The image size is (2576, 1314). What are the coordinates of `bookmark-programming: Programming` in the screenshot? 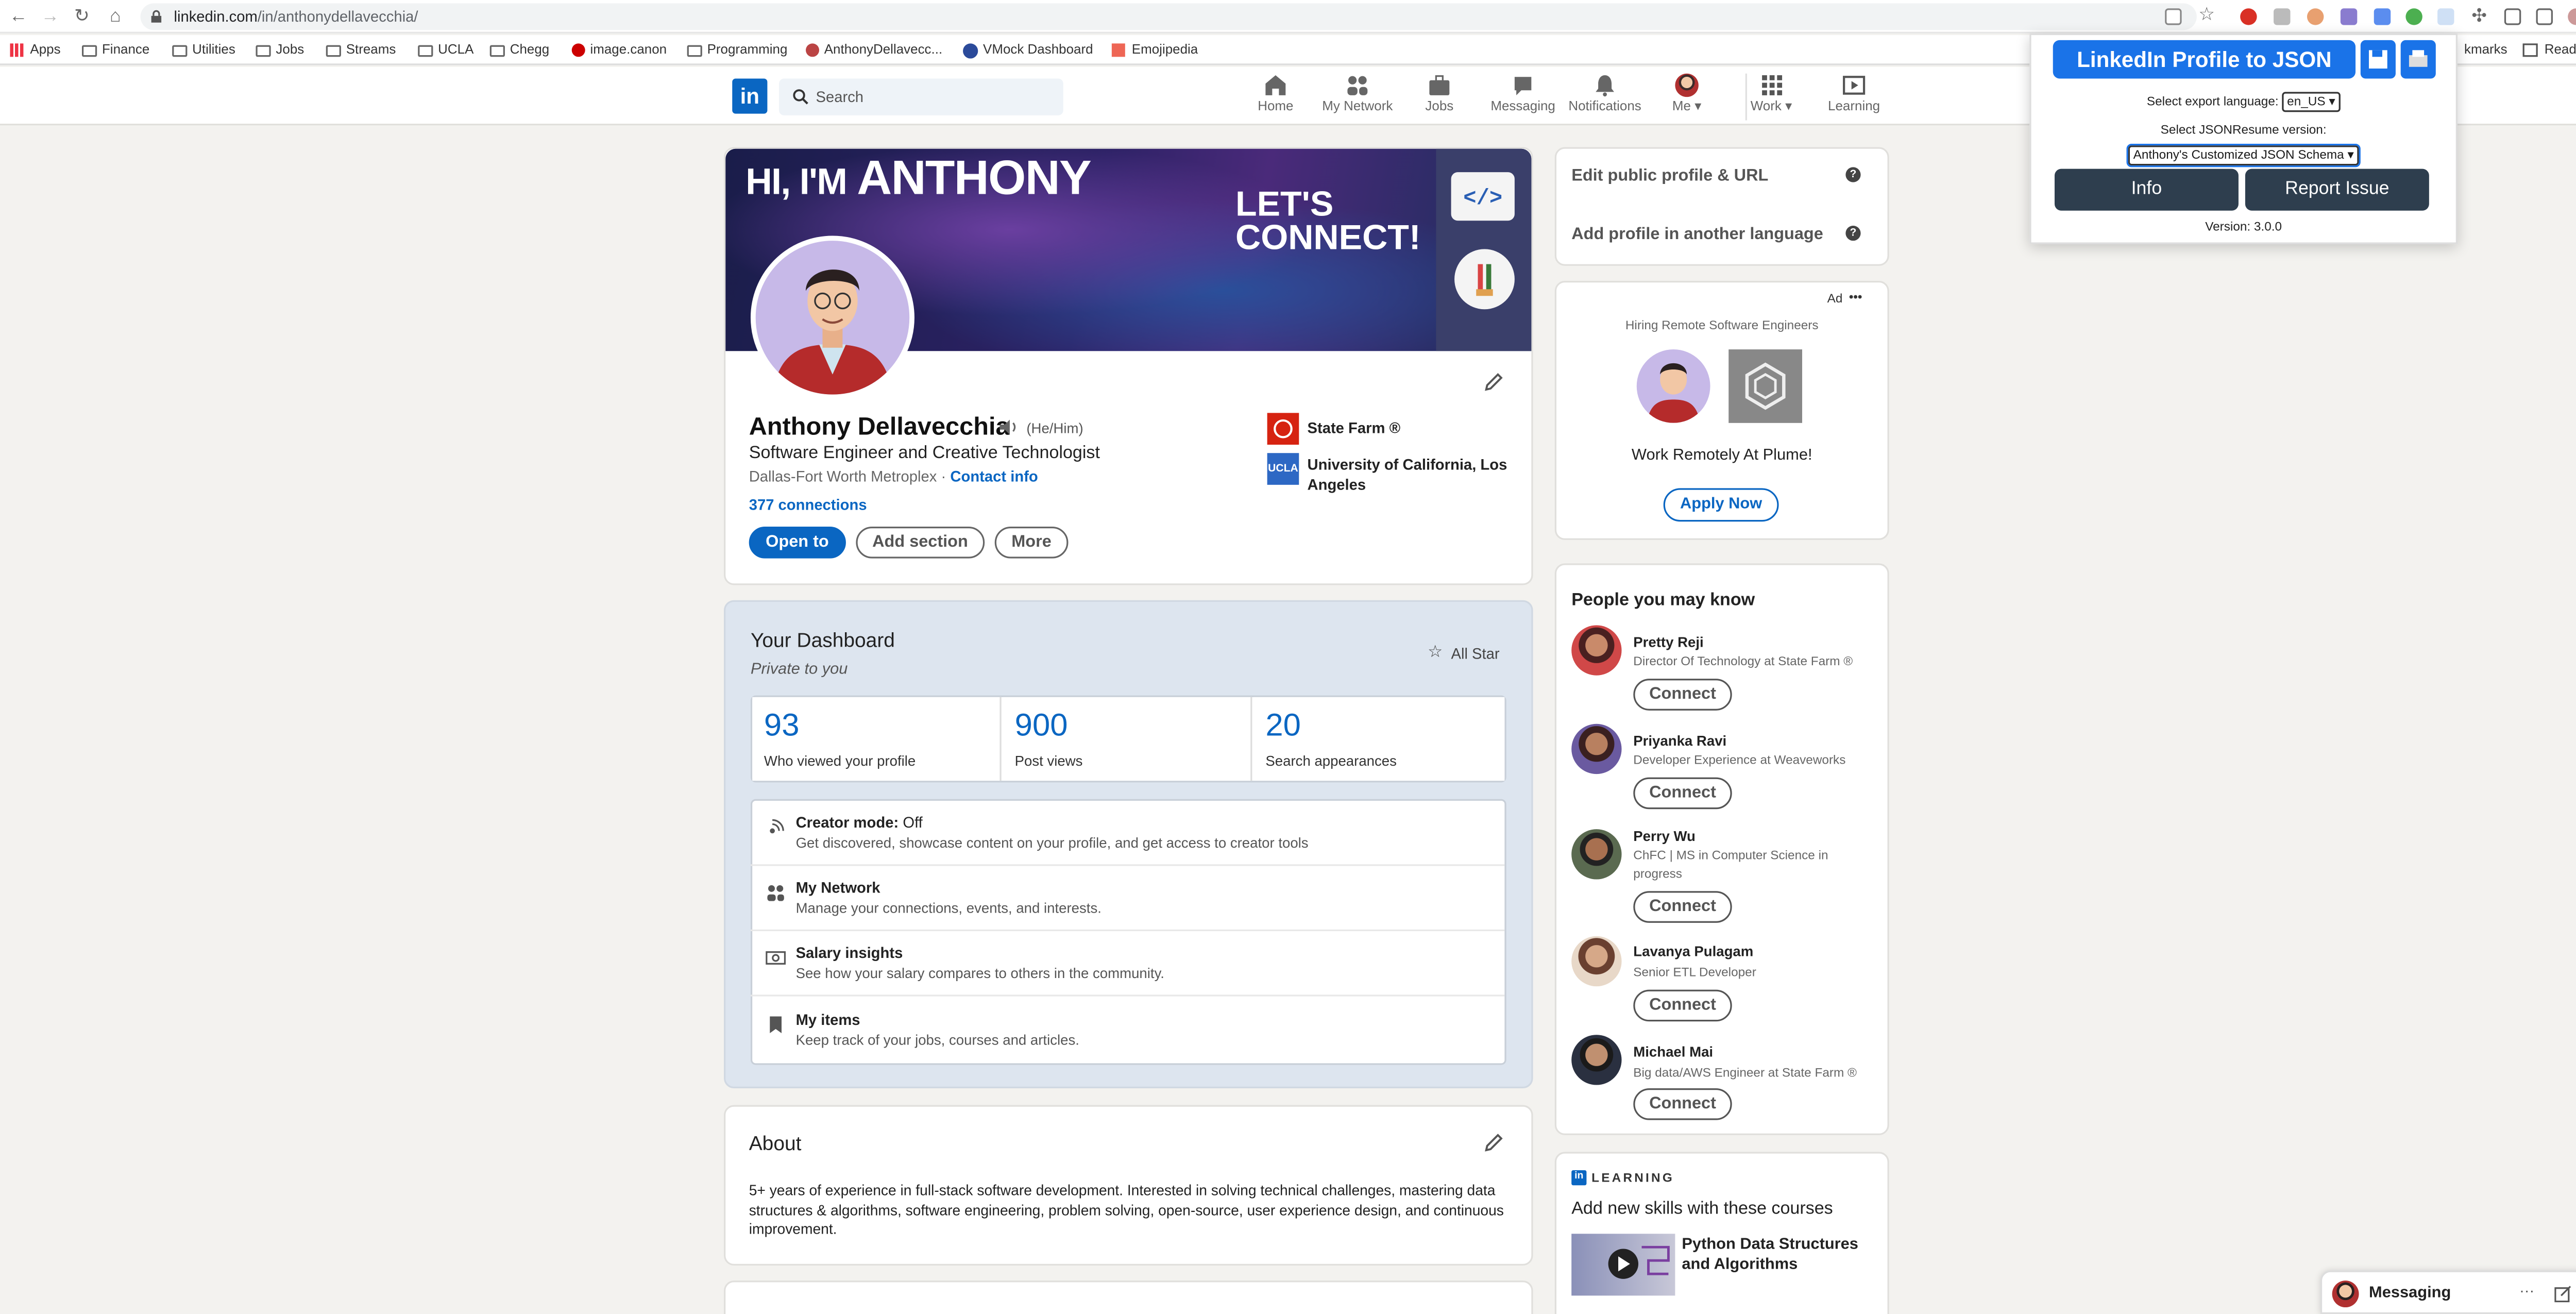 It's located at (737, 50).